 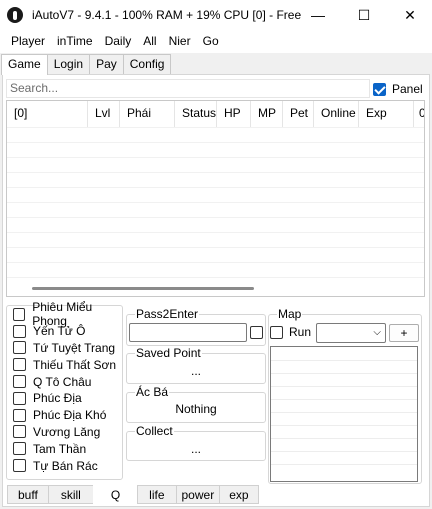 What do you see at coordinates (168, 353) in the screenshot?
I see `saved-point-label: Saved Point` at bounding box center [168, 353].